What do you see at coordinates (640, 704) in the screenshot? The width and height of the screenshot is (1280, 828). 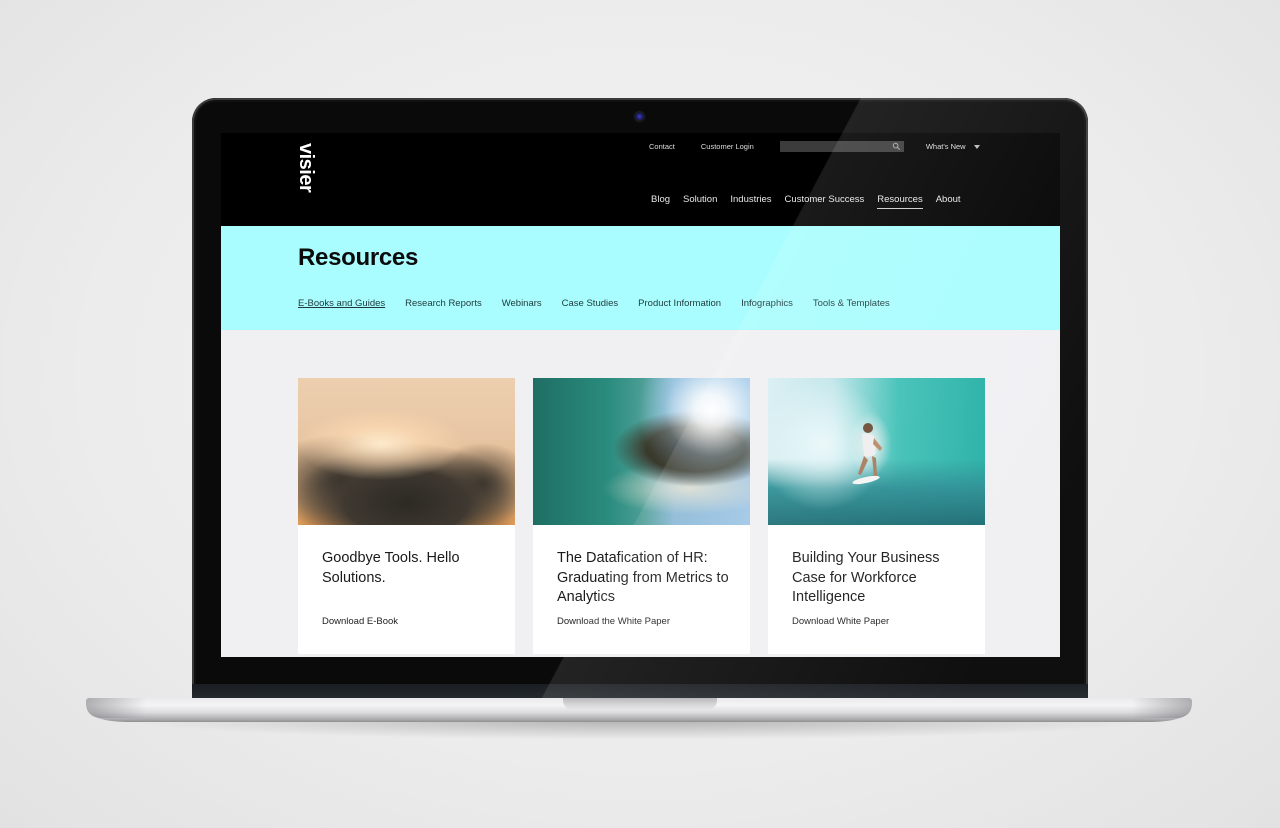 I see `laptop-opening-notch` at bounding box center [640, 704].